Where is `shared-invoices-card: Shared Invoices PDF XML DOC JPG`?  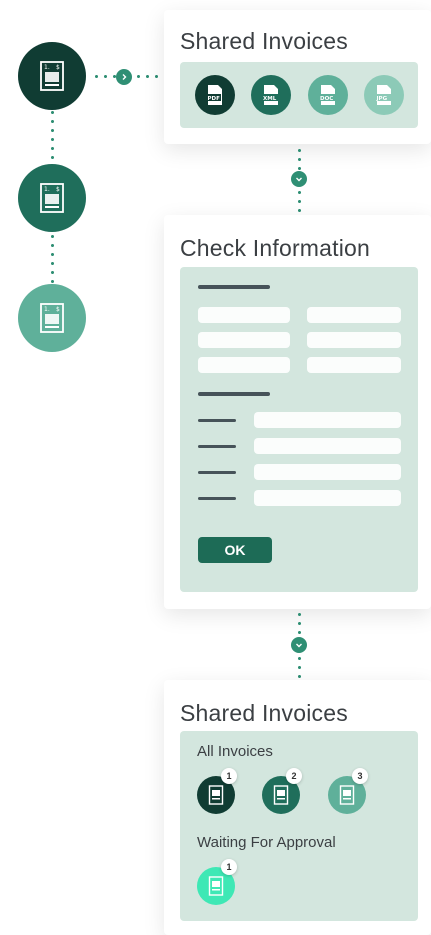
shared-invoices-card: Shared Invoices PDF XML DOC JPG is located at coordinates (297, 77).